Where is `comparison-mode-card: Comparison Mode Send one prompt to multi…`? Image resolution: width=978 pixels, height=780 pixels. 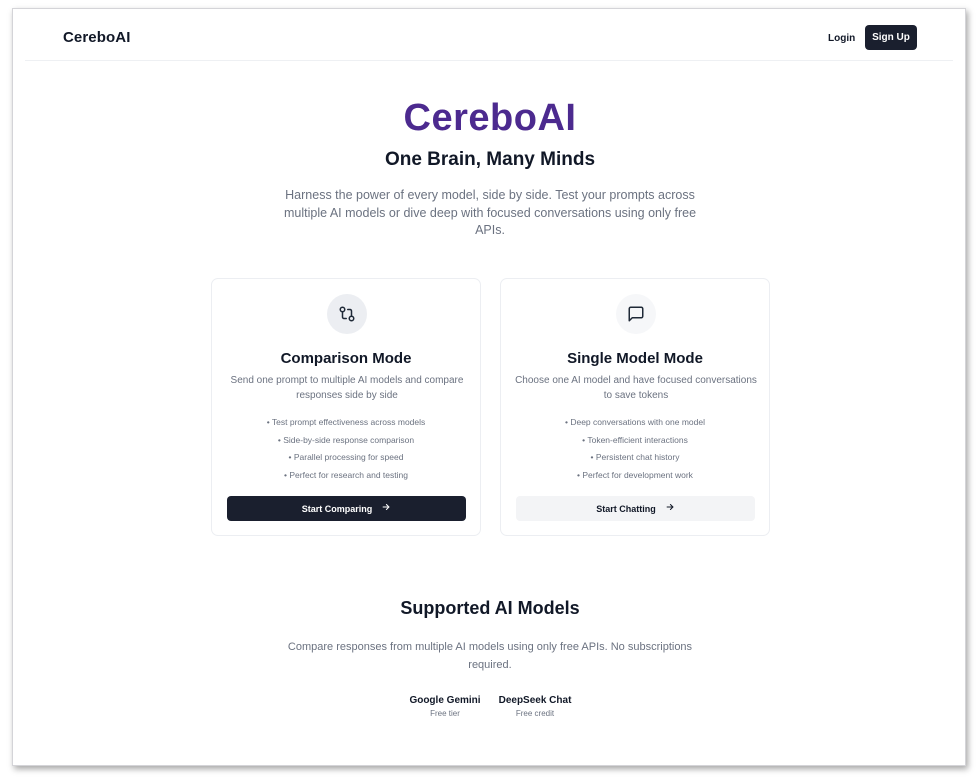 comparison-mode-card: Comparison Mode Send one prompt to multi… is located at coordinates (346, 407).